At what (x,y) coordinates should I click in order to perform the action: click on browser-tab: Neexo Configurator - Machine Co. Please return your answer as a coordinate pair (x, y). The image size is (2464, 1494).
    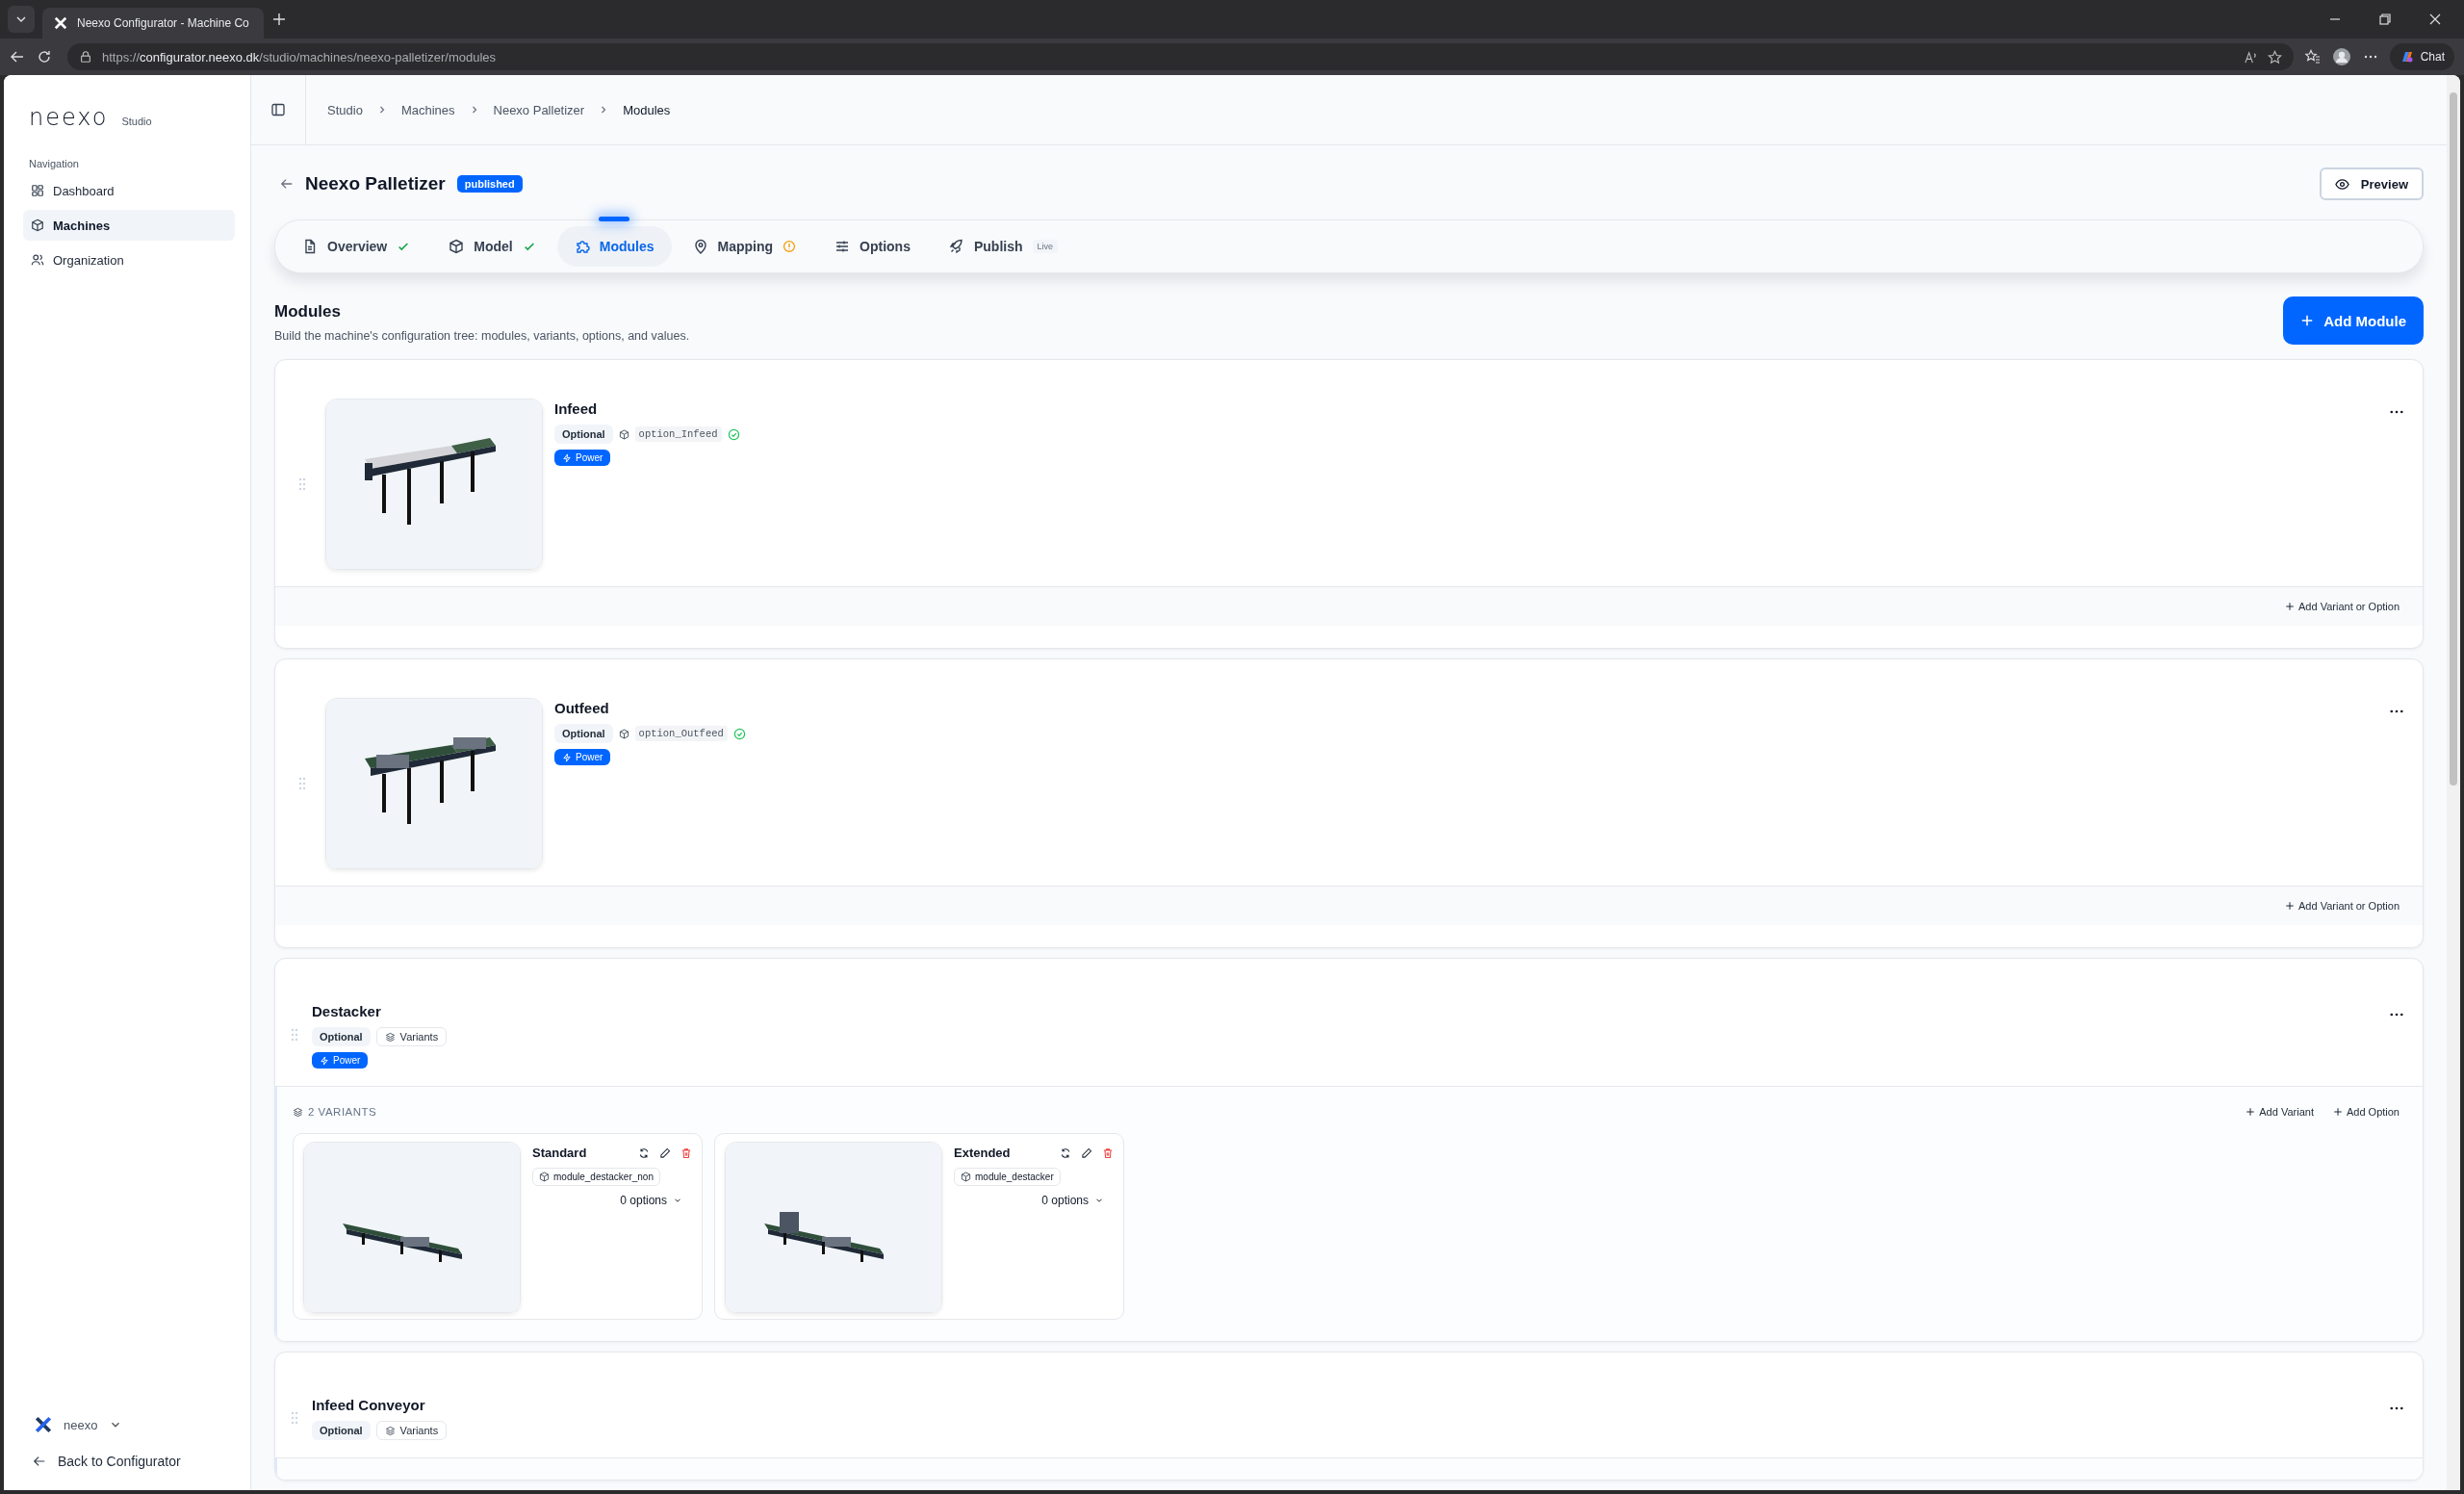
    Looking at the image, I should click on (153, 24).